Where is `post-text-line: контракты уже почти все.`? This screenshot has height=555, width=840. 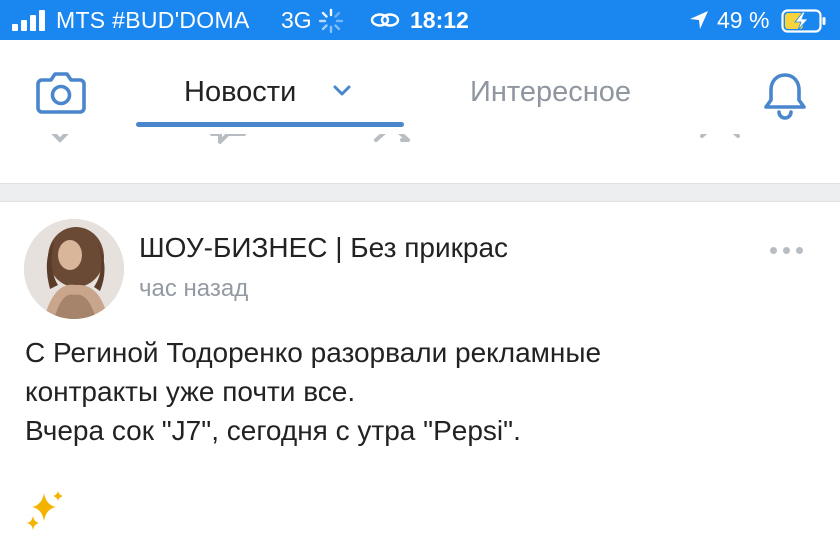 post-text-line: контракты уже почти все. is located at coordinates (190, 391).